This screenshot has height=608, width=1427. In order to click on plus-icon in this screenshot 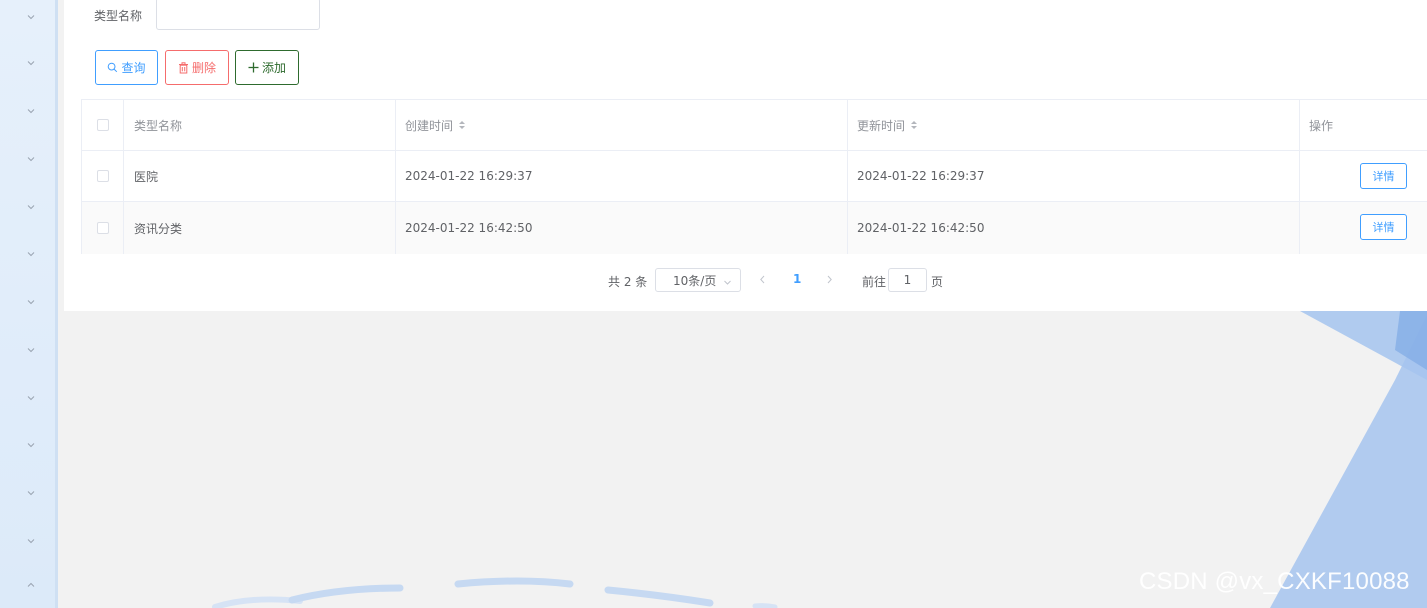, I will do `click(253, 67)`.